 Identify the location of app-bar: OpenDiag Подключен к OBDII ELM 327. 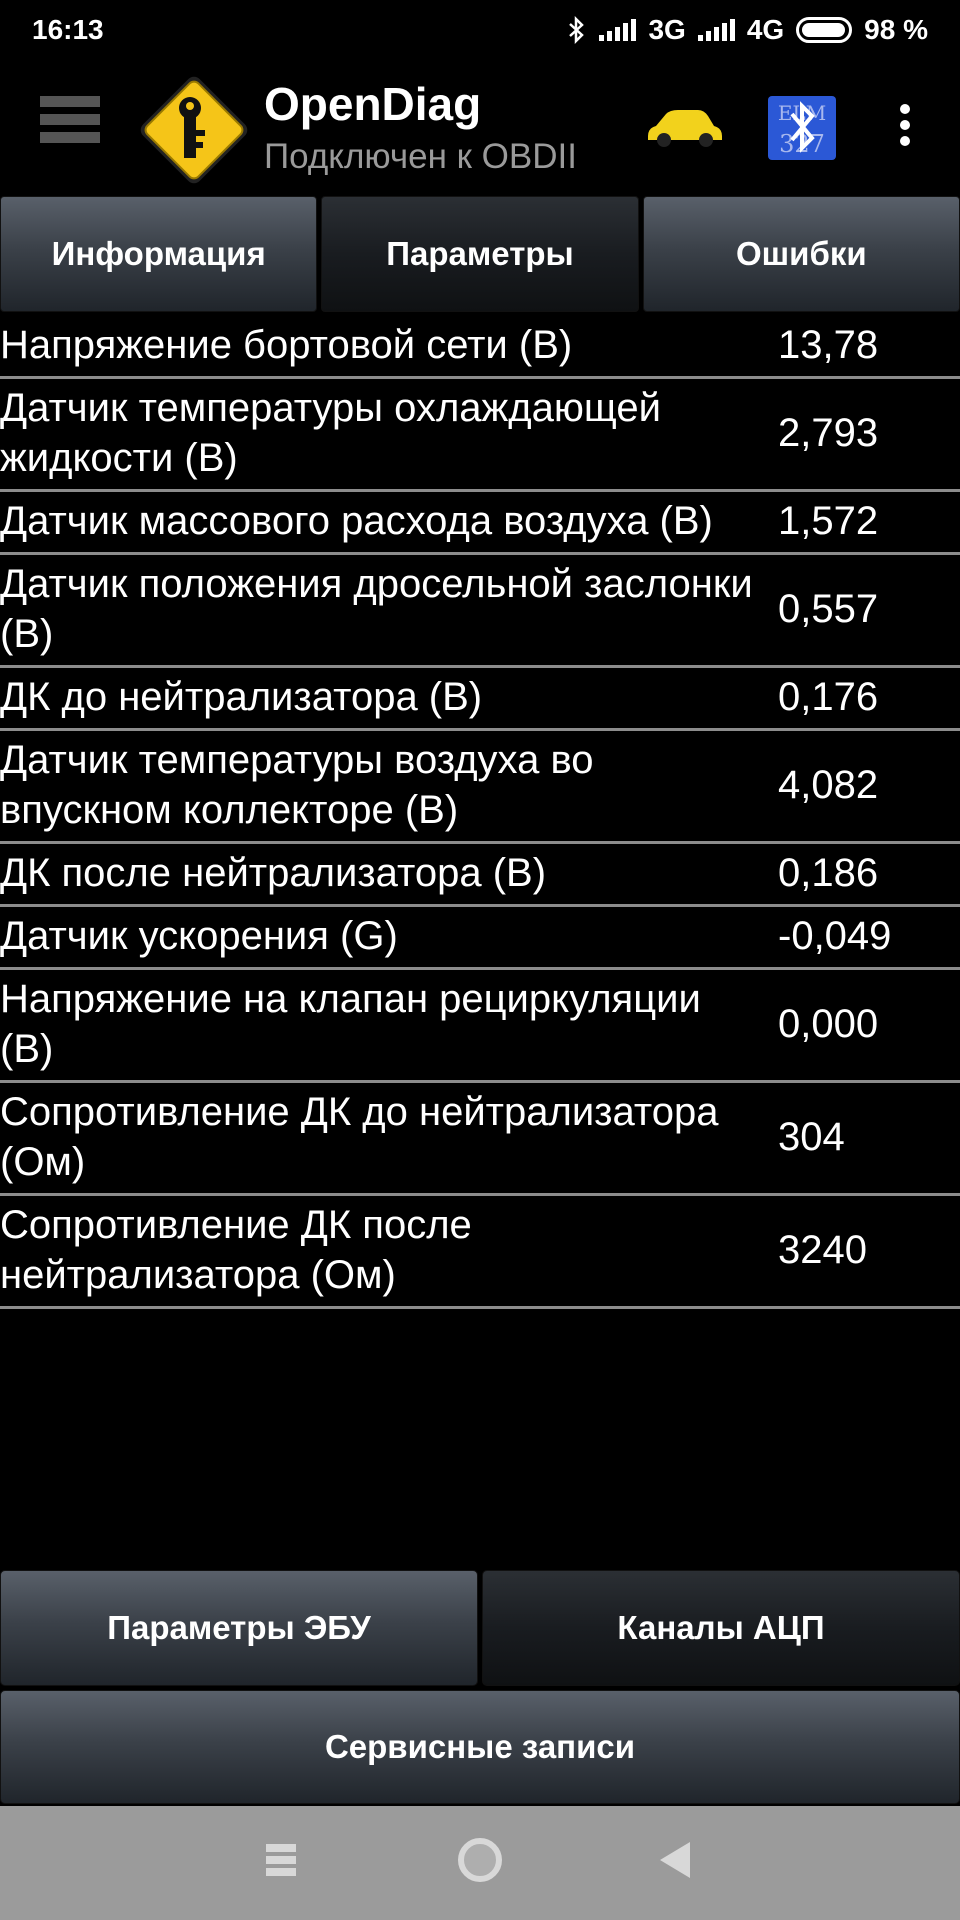
(480, 127).